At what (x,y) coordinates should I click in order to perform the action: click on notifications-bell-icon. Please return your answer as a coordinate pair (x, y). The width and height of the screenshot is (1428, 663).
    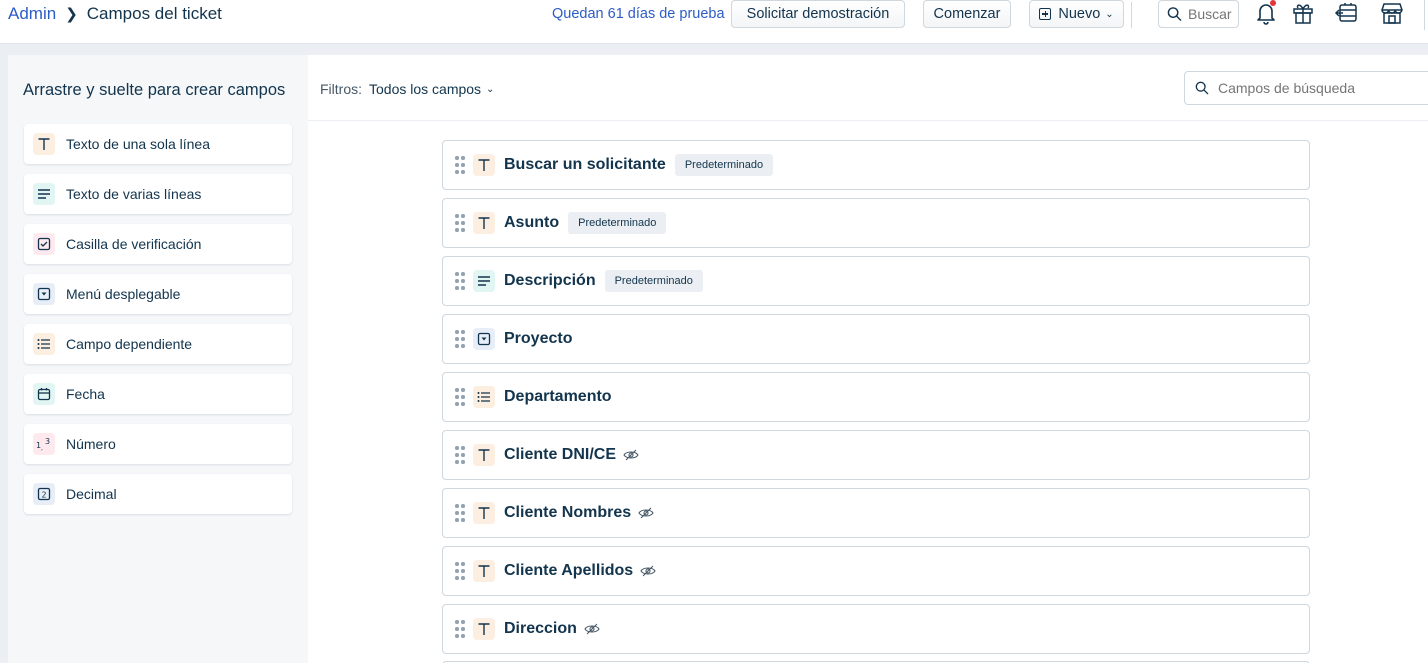
    Looking at the image, I should click on (1266, 13).